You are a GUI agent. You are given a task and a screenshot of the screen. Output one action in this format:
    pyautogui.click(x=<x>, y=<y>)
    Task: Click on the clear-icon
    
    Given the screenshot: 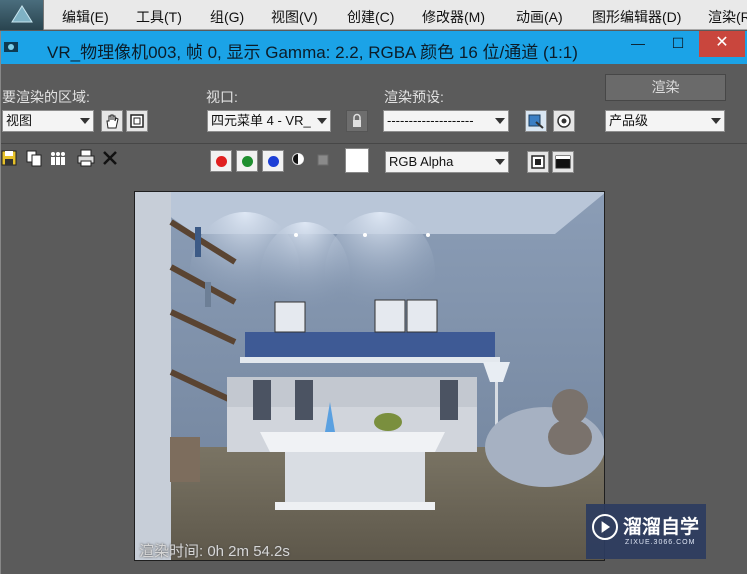 What is the action you would take?
    pyautogui.click(x=110, y=158)
    